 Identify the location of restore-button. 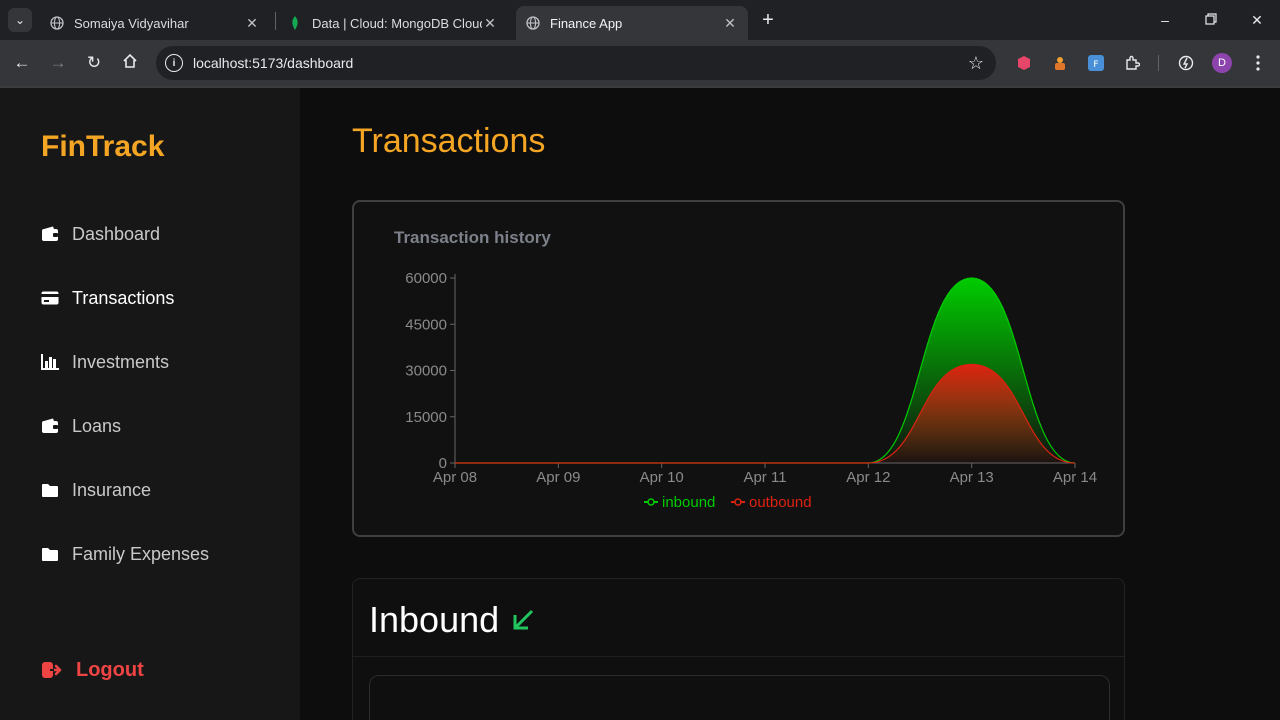
(1211, 20).